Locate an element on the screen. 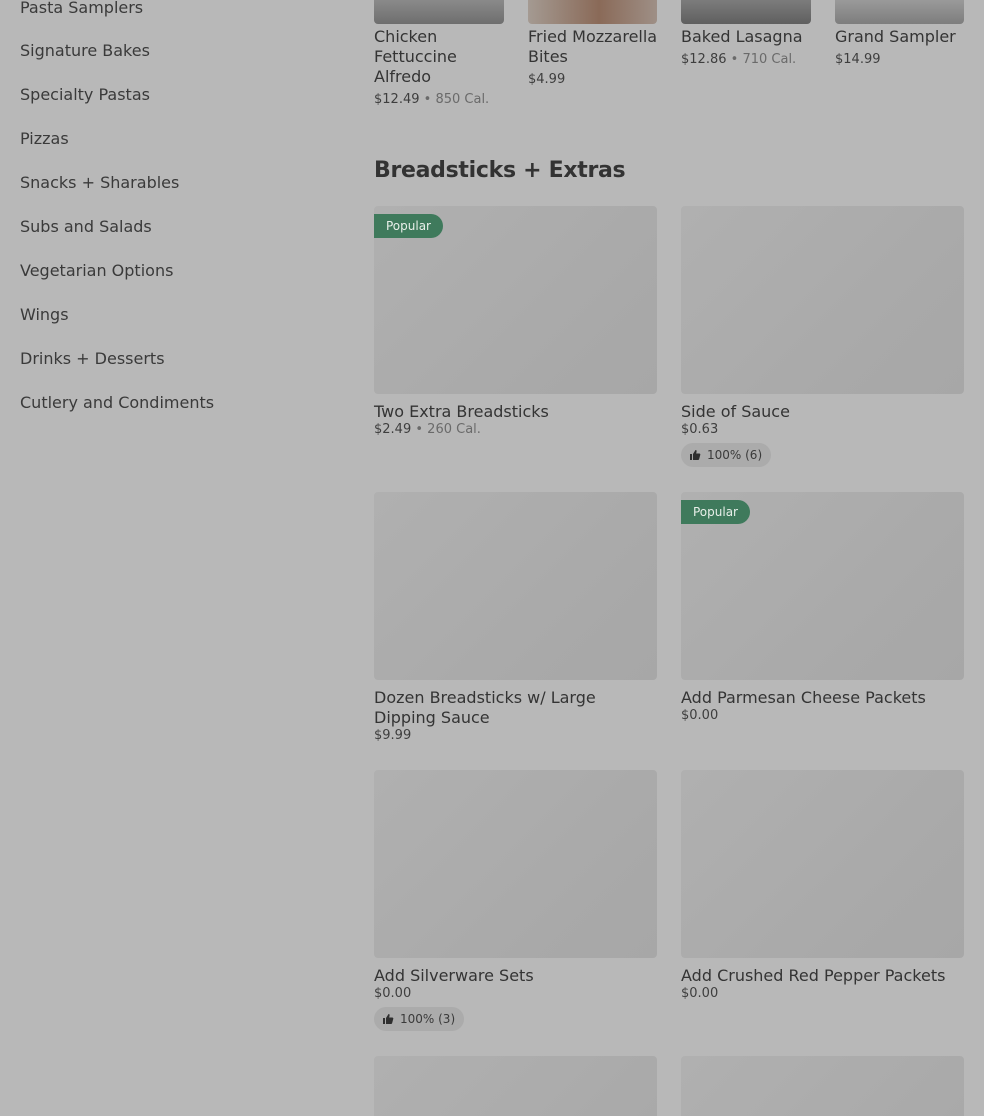 The image size is (984, 1116). sidebar-item-snacks-sharables: Snacks + Sharables is located at coordinates (99, 182).